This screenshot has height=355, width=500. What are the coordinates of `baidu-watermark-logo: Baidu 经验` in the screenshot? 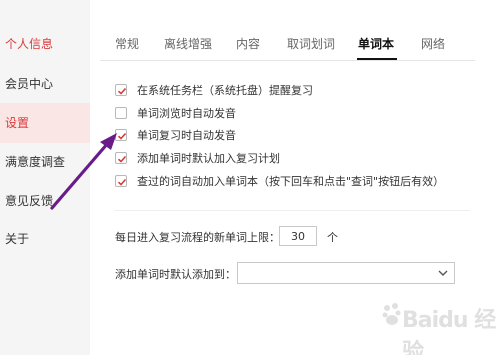 It's located at (439, 327).